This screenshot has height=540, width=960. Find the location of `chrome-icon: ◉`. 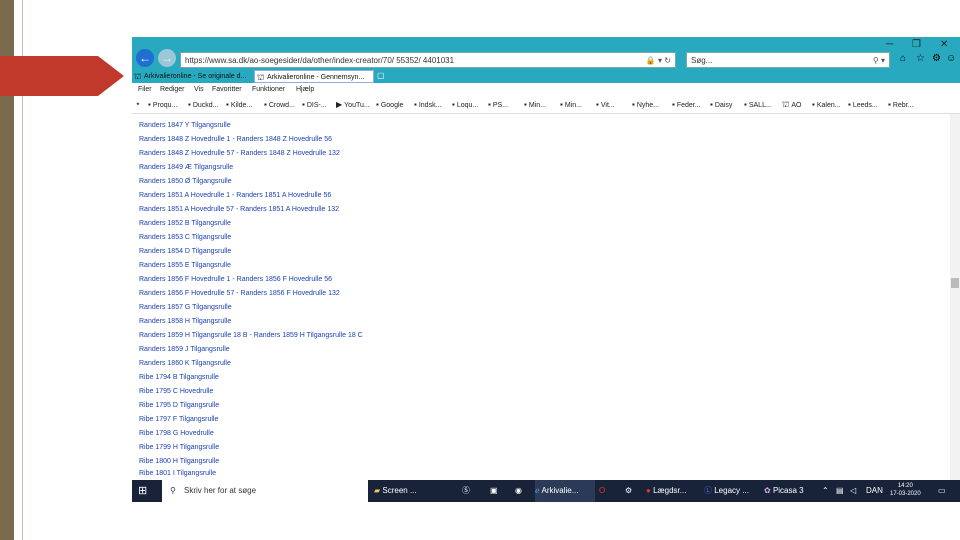

chrome-icon: ◉ is located at coordinates (518, 491).